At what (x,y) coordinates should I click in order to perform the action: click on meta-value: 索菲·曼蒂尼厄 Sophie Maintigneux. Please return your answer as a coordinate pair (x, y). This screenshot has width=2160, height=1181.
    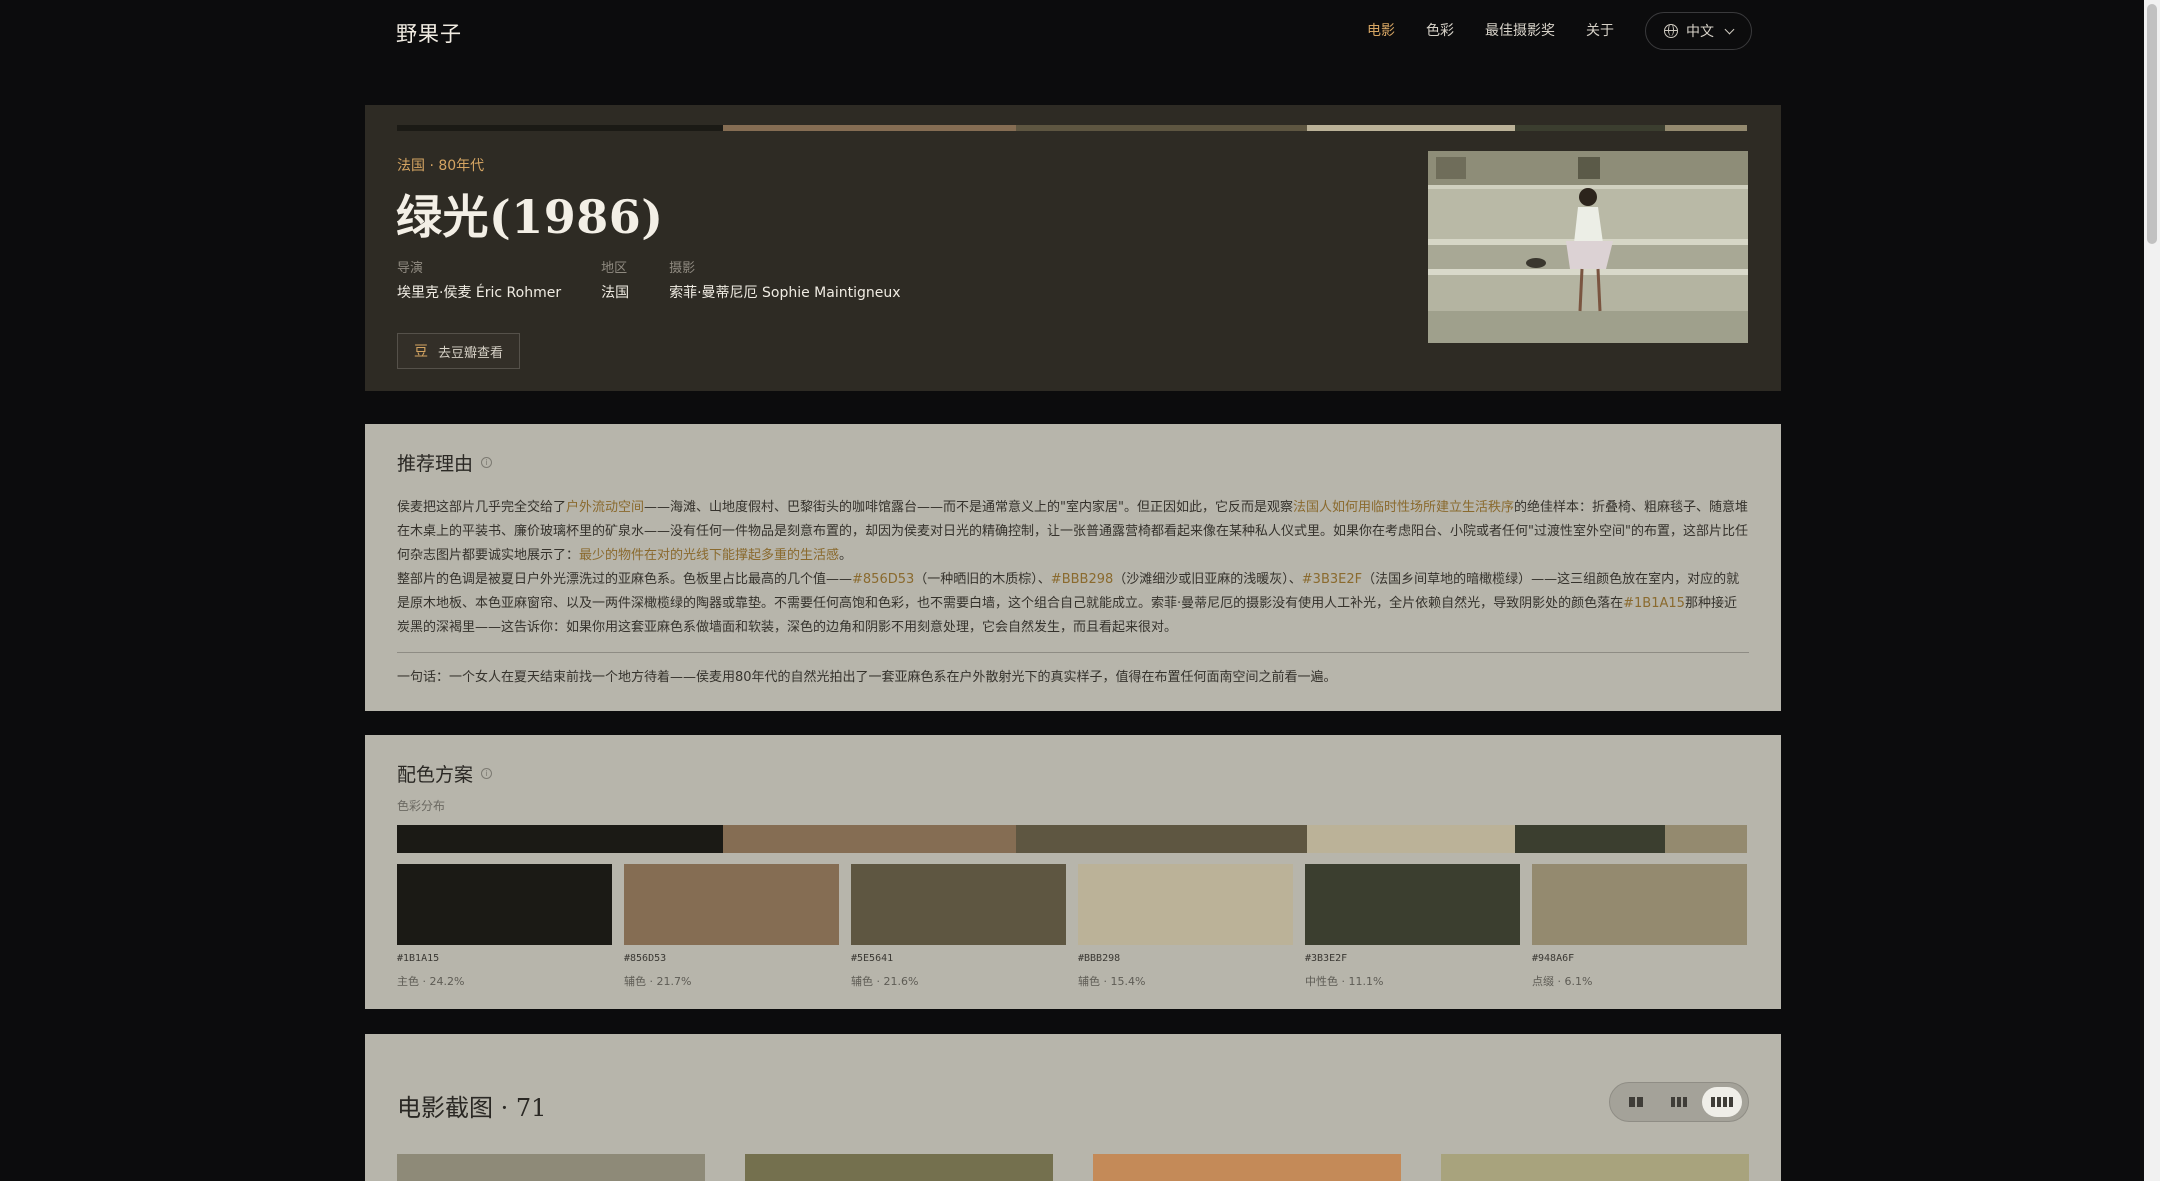
    Looking at the image, I should click on (785, 293).